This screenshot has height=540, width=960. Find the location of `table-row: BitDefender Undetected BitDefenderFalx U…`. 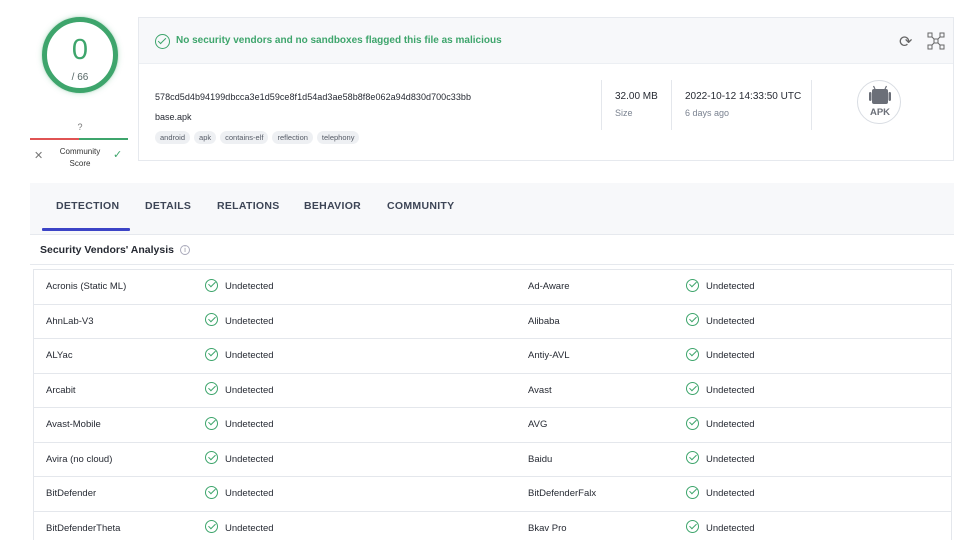

table-row: BitDefender Undetected BitDefenderFalx U… is located at coordinates (492, 494).